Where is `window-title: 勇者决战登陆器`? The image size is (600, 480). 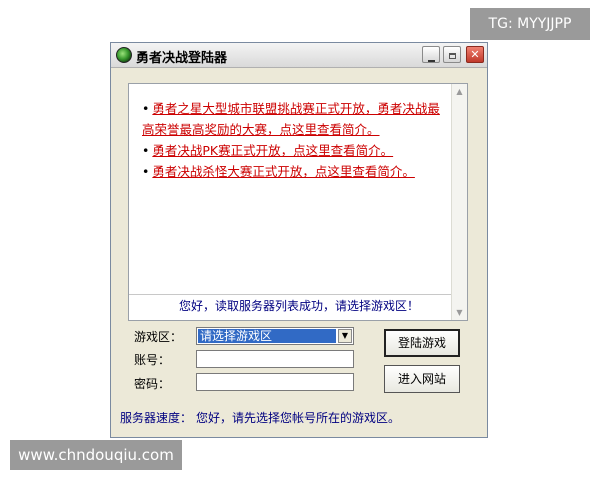 window-title: 勇者决战登陆器 is located at coordinates (182, 58).